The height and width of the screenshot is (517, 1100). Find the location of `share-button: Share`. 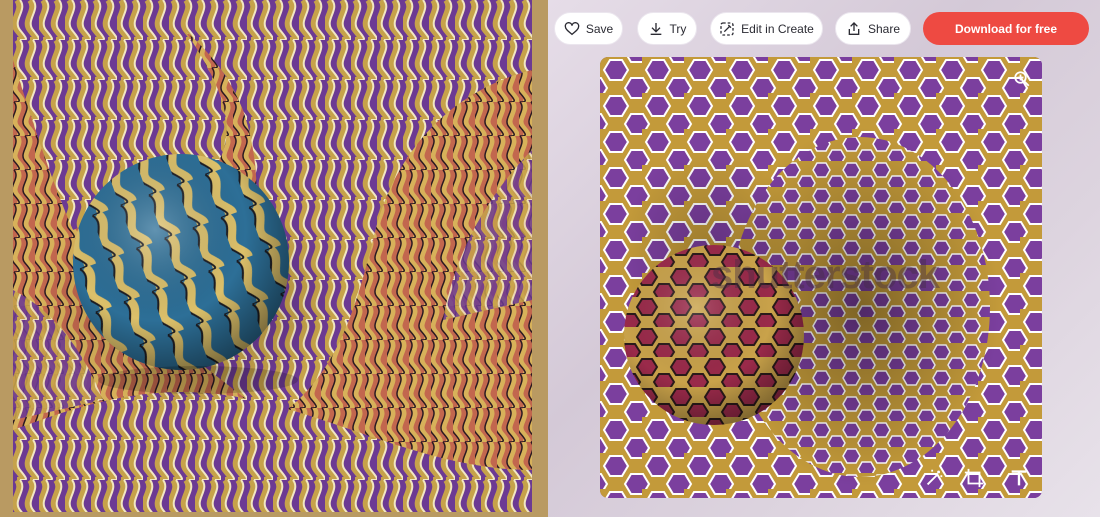

share-button: Share is located at coordinates (873, 28).